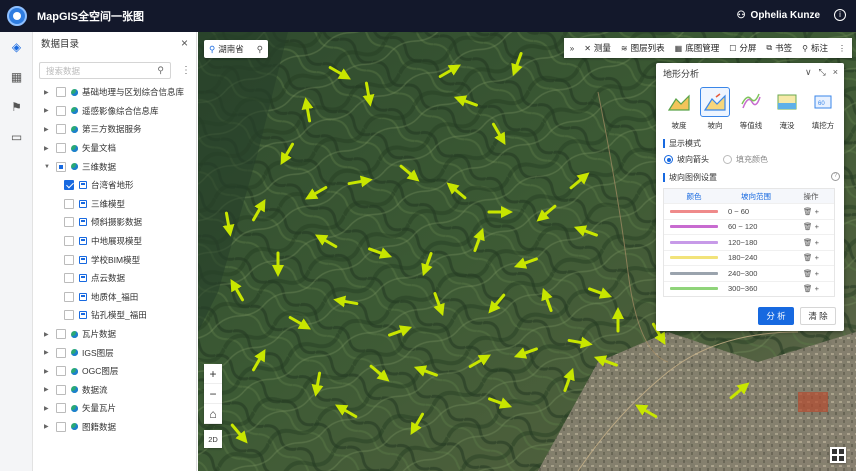 Image resolution: width=856 pixels, height=471 pixels. What do you see at coordinates (114, 166) in the screenshot?
I see `tree-item: ▼ 三维数据` at bounding box center [114, 166].